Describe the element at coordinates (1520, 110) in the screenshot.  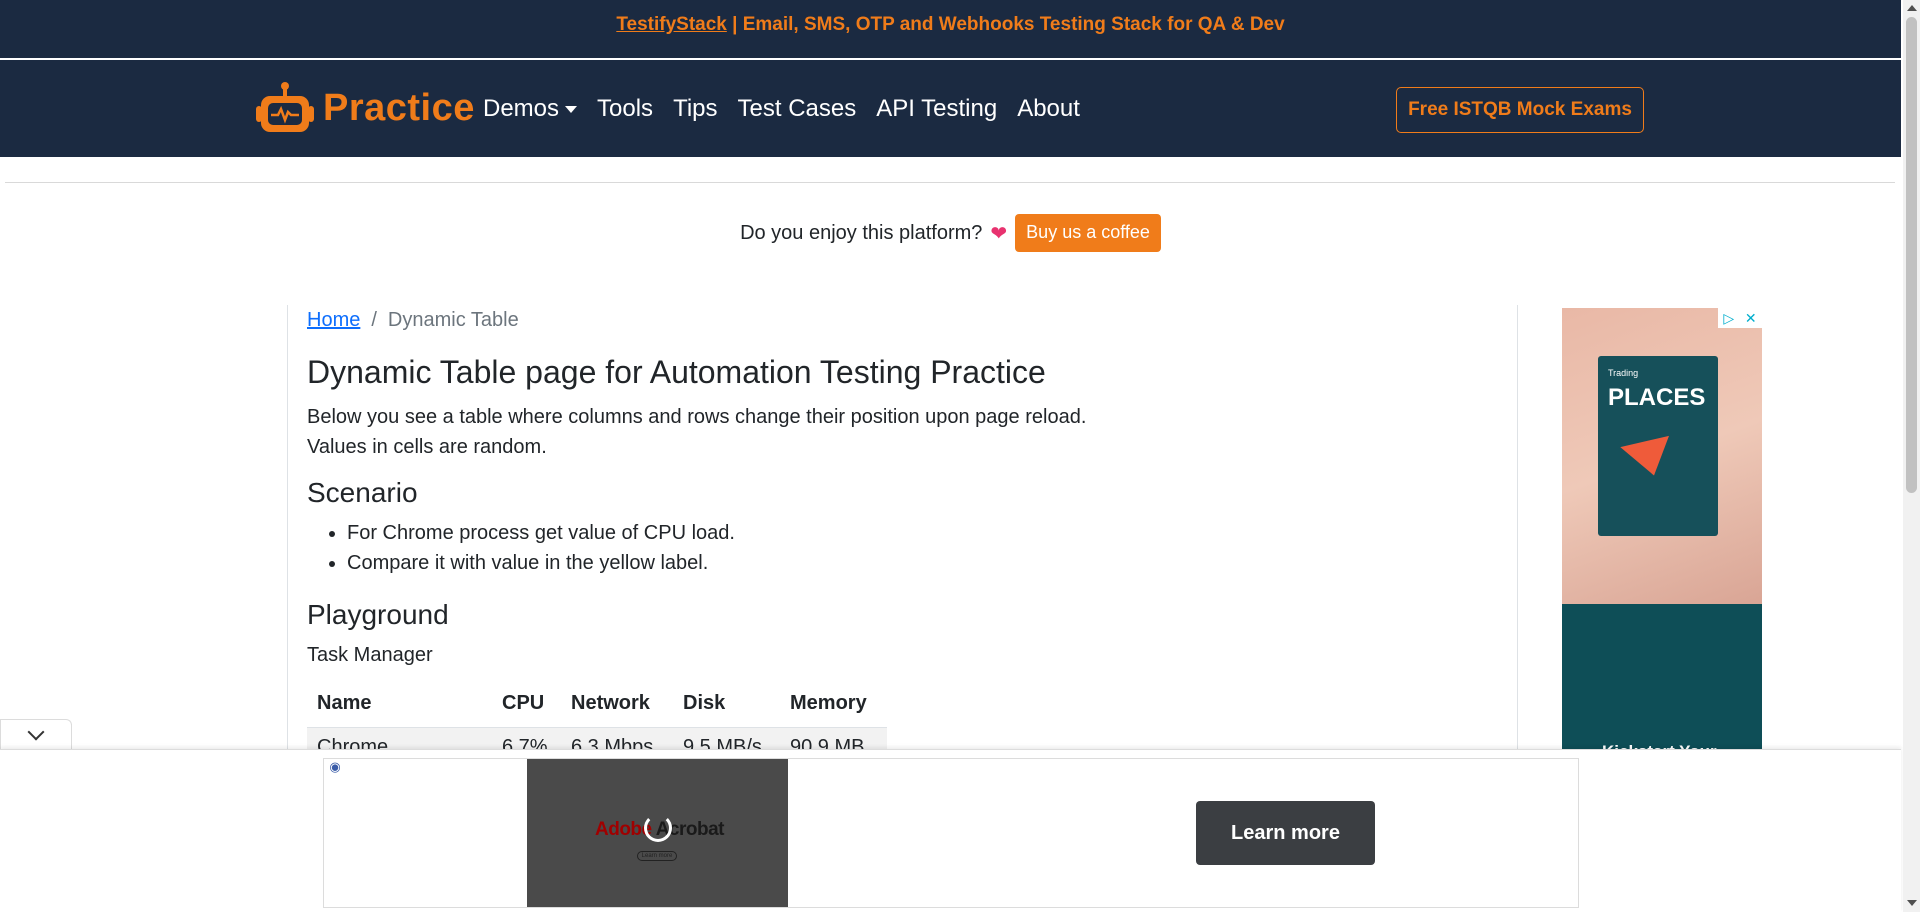
I see `istqb-mock-exams-button: Free ISTQB Mock Exams` at that location.